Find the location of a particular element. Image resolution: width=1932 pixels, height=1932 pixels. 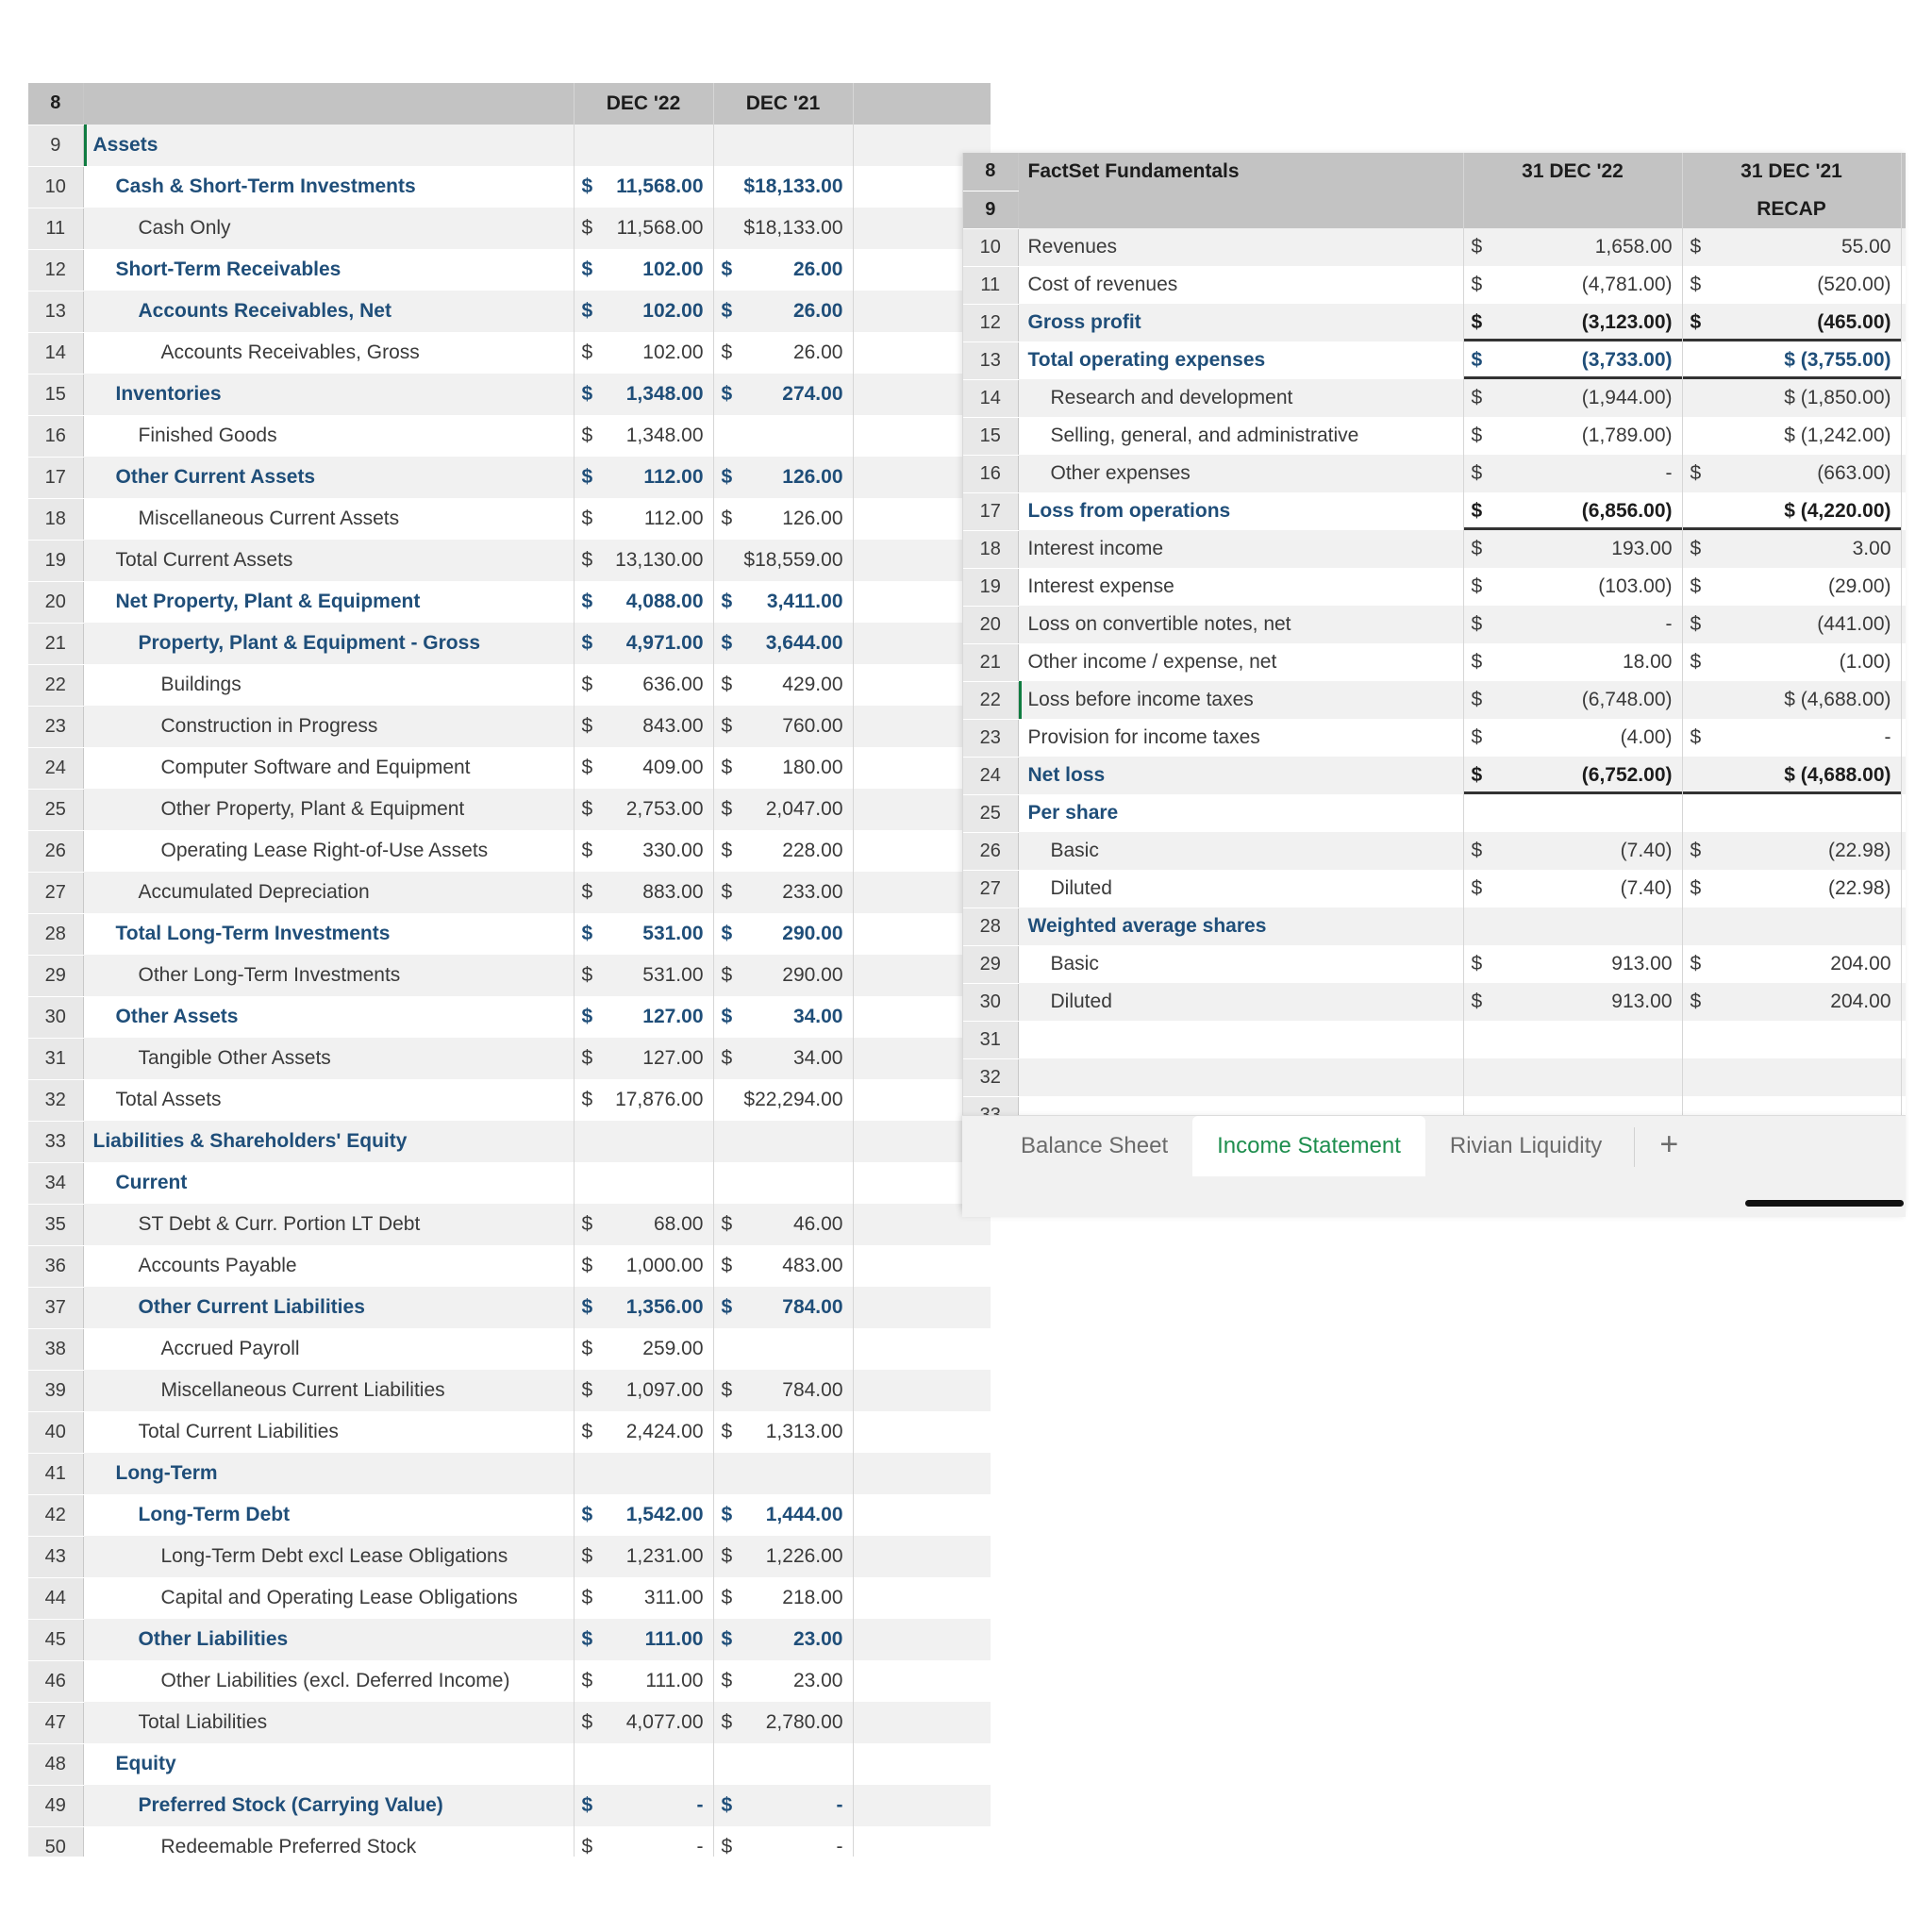

table-row: 23 Provision for income taxes $ (4.00) $ - is located at coordinates (1434, 739).